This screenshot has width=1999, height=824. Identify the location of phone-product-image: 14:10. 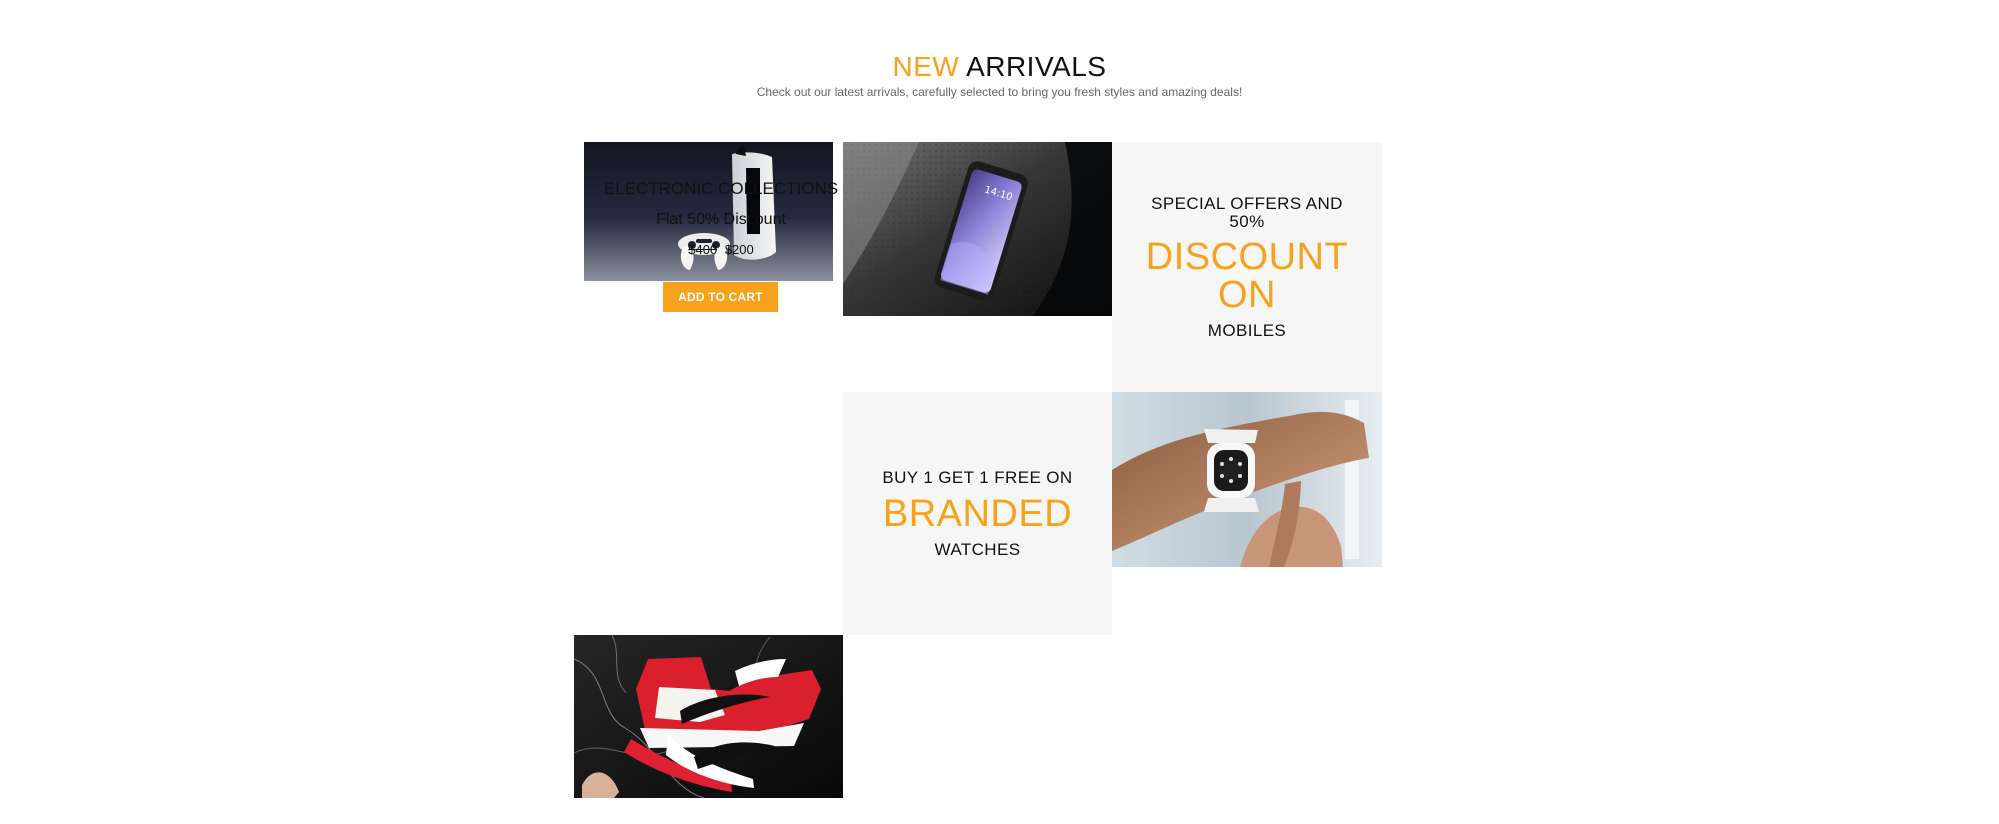
(977, 229).